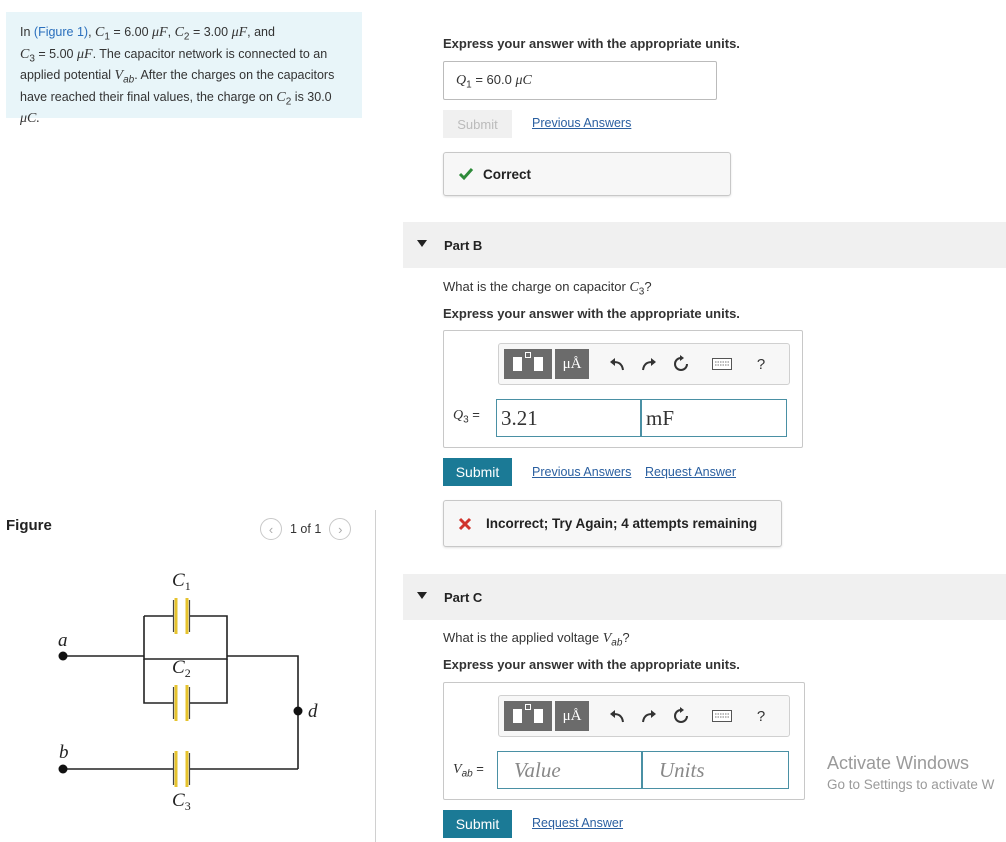  I want to click on part-c-submit-button: Submit, so click(477, 824).